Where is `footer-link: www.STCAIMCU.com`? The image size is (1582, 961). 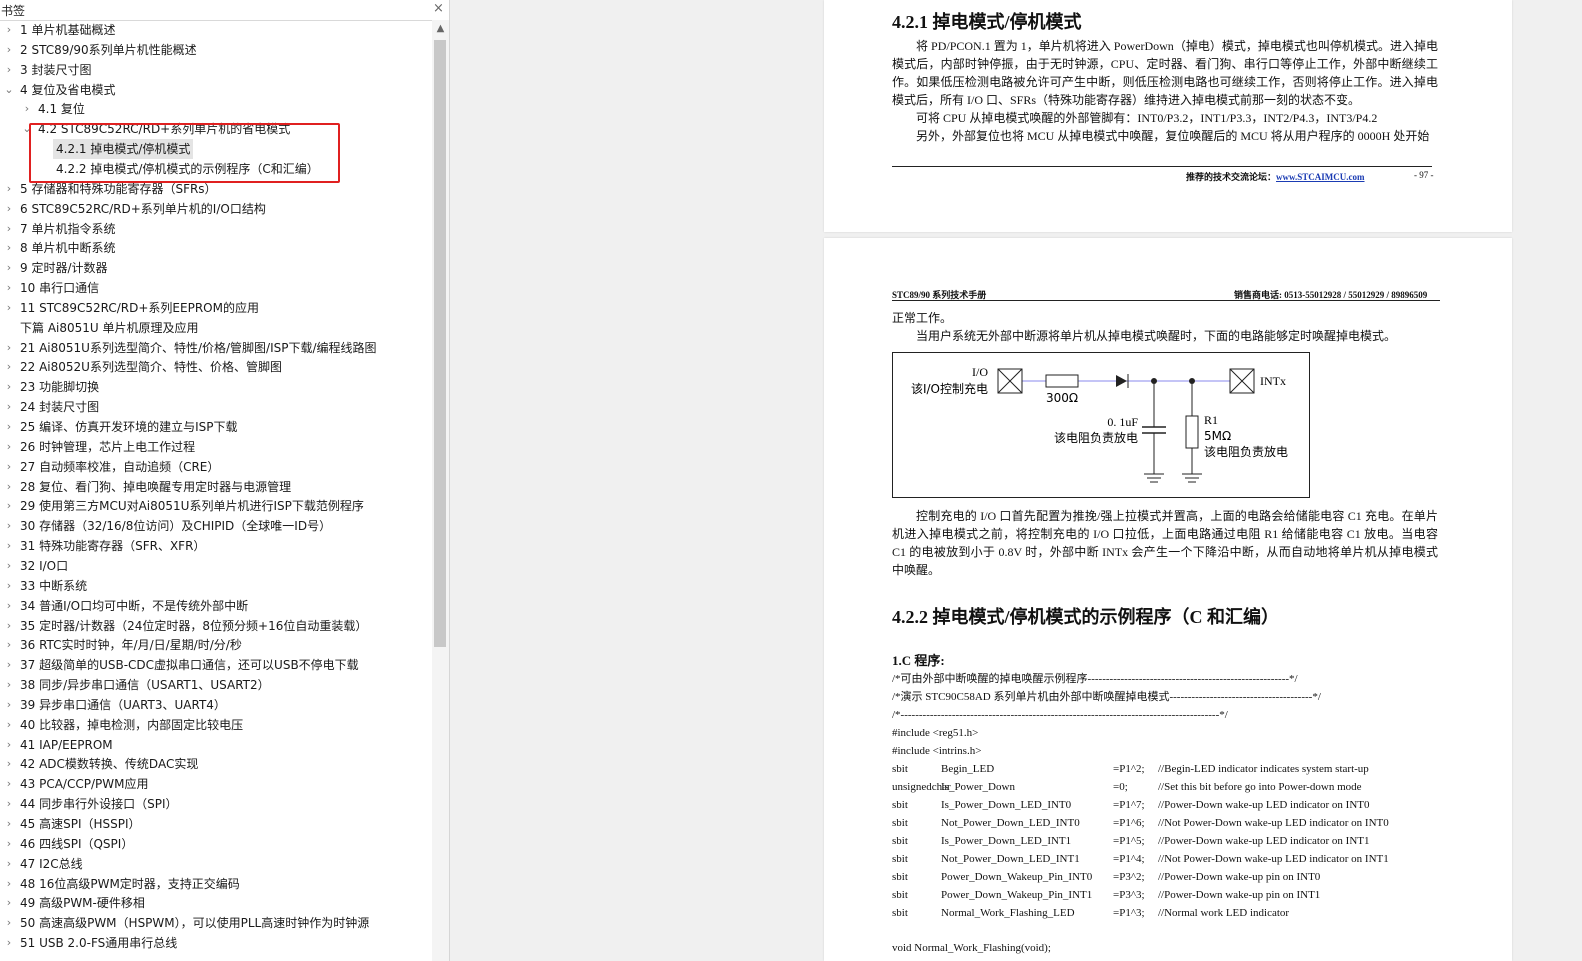
footer-link: www.STCAIMCU.com is located at coordinates (1320, 177).